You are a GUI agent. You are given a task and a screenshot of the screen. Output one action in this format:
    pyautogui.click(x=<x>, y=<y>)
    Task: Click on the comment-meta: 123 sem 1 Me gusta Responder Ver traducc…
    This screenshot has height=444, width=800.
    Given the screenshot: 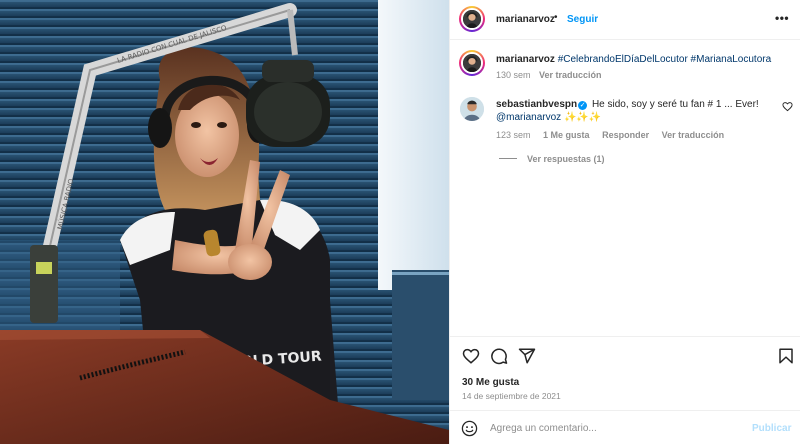 What is the action you would take?
    pyautogui.click(x=615, y=135)
    